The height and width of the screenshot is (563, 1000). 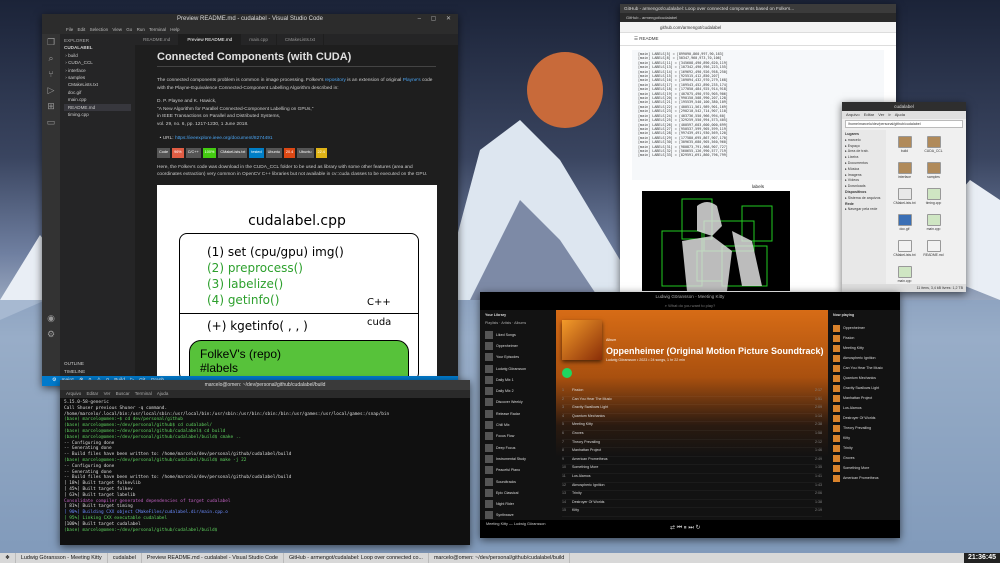 What do you see at coordinates (518, 413) in the screenshot?
I see `library-item: Release Radar` at bounding box center [518, 413].